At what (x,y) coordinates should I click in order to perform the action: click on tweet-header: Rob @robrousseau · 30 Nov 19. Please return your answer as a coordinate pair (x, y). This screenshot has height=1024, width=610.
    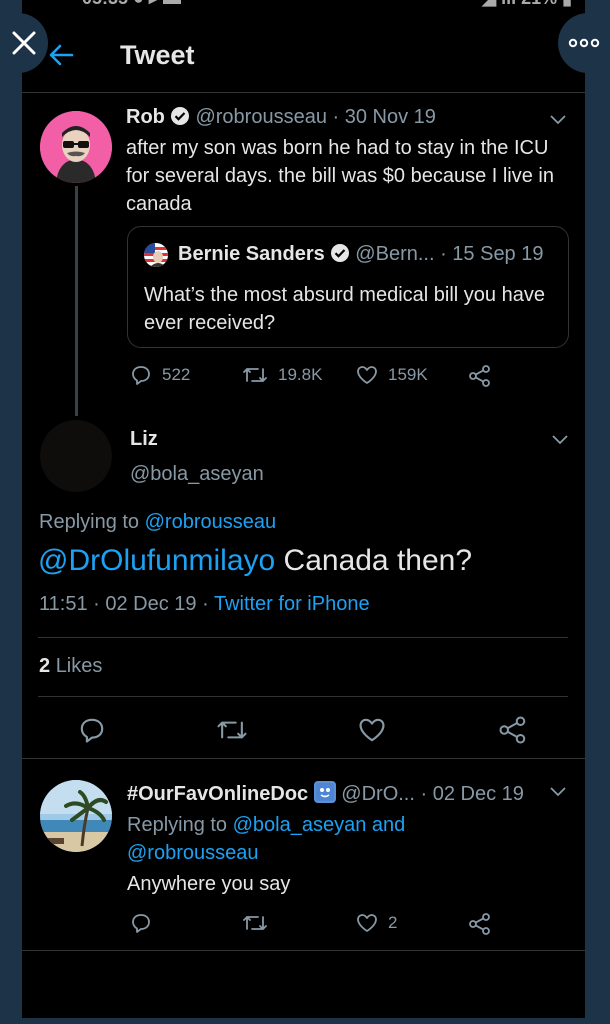
    Looking at the image, I should click on (281, 119).